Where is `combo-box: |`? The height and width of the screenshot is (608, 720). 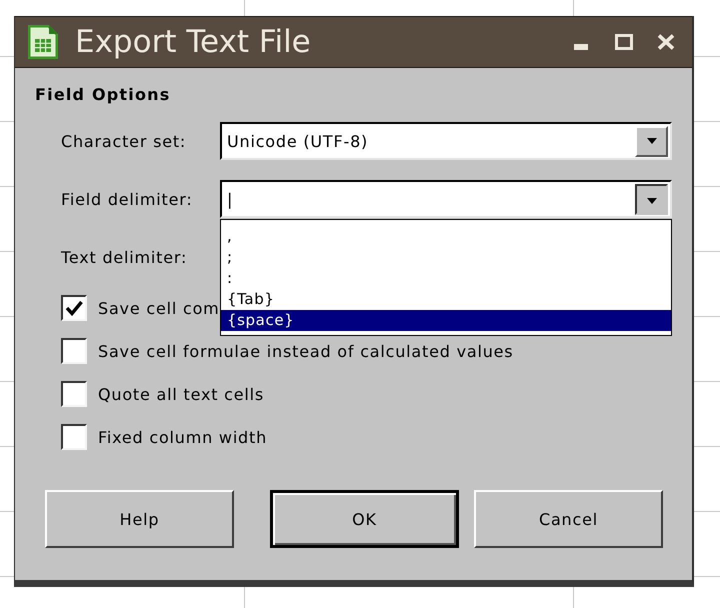 combo-box: | is located at coordinates (446, 199).